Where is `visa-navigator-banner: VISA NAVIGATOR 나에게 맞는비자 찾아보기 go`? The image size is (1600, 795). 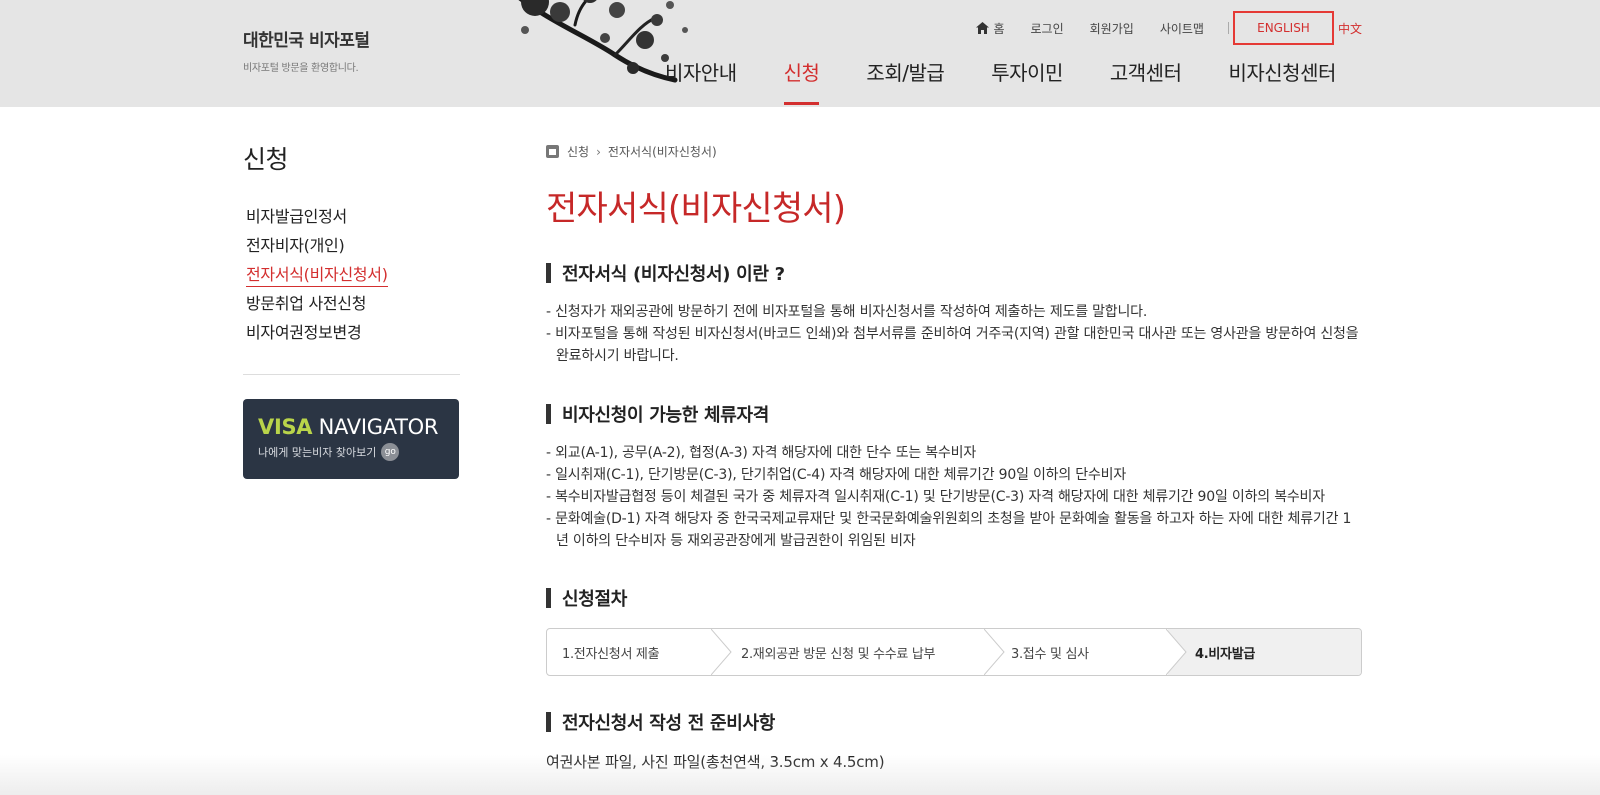 visa-navigator-banner: VISA NAVIGATOR 나에게 맞는비자 찾아보기 go is located at coordinates (351, 439).